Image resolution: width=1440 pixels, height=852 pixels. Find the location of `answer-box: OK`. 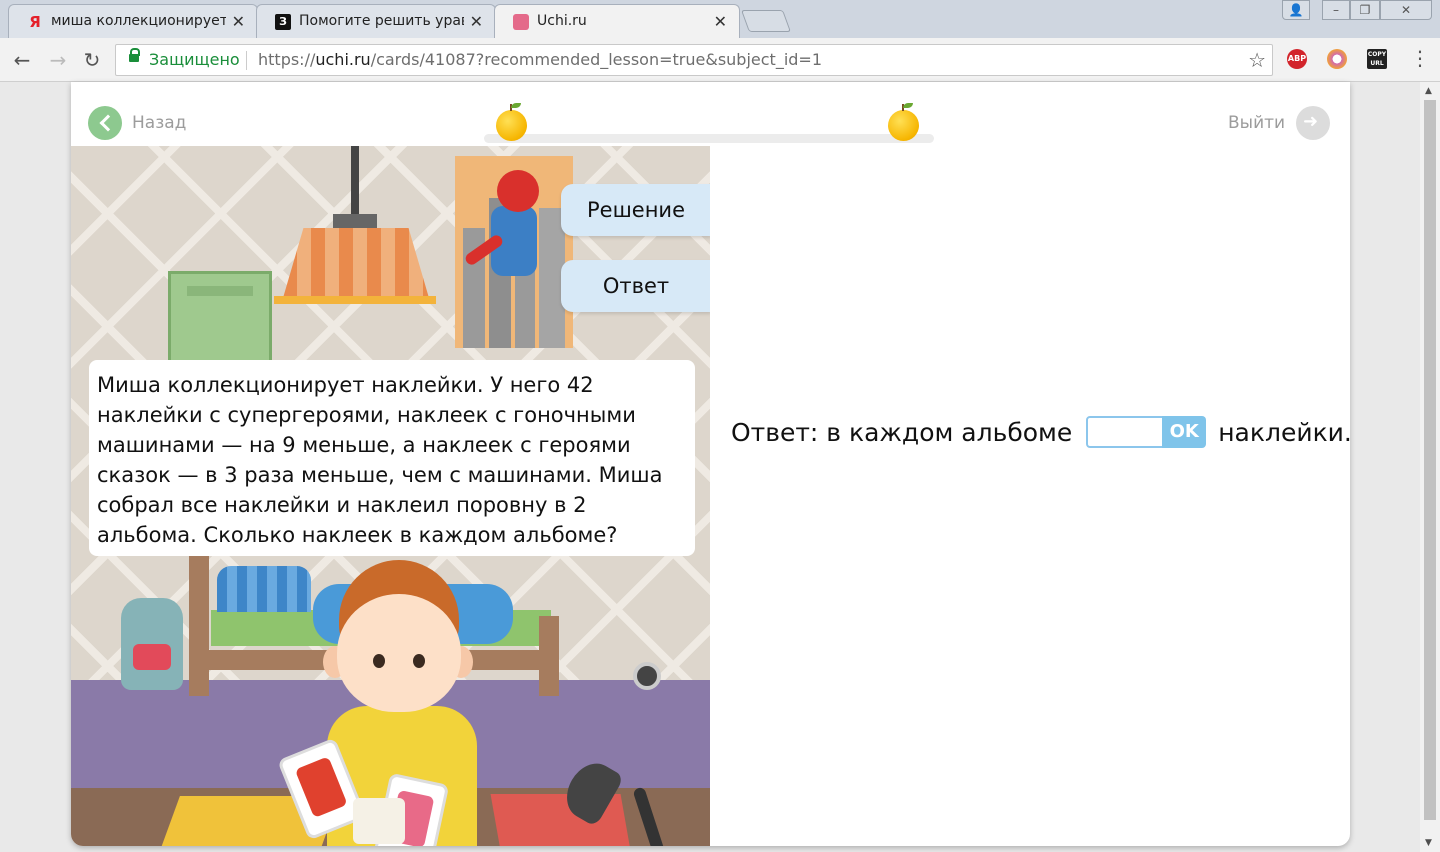

answer-box: OK is located at coordinates (1146, 432).